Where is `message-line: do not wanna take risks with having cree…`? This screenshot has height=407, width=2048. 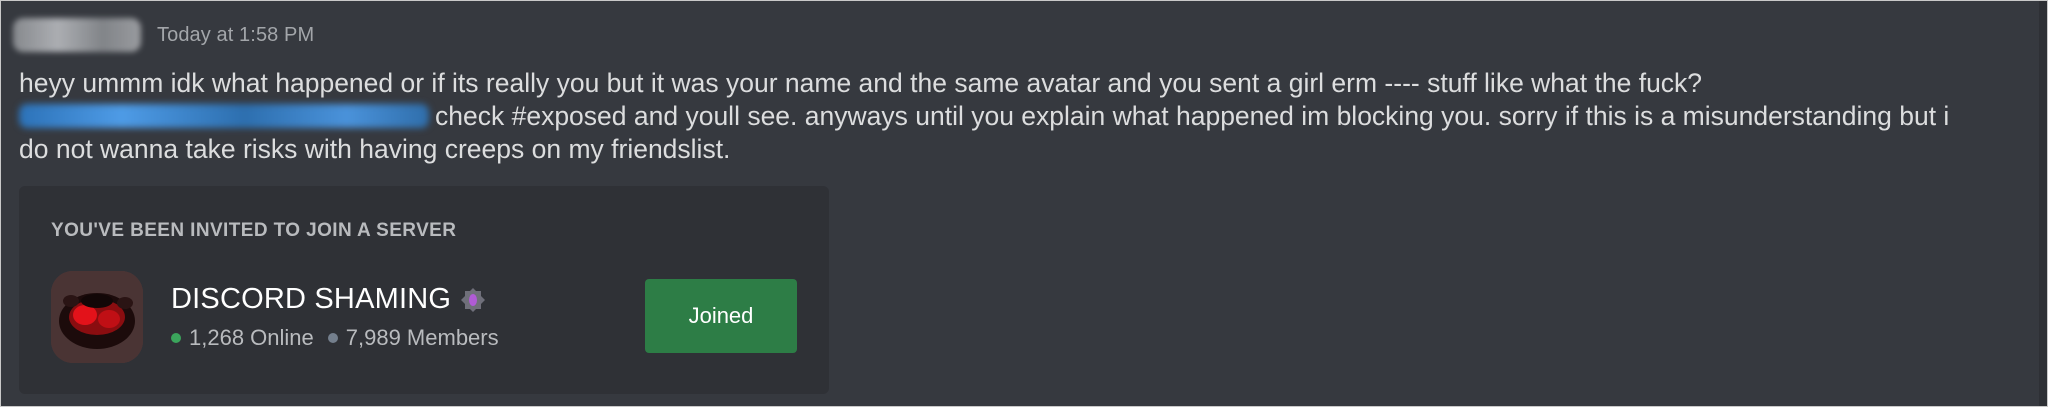
message-line: do not wanna take risks with having cree… is located at coordinates (375, 149).